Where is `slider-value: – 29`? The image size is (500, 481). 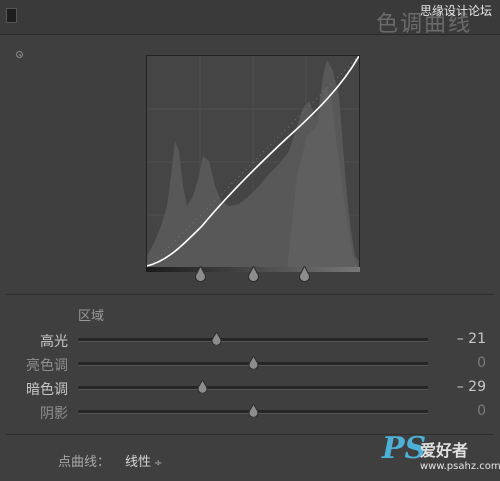 slider-value: – 29 is located at coordinates (471, 387).